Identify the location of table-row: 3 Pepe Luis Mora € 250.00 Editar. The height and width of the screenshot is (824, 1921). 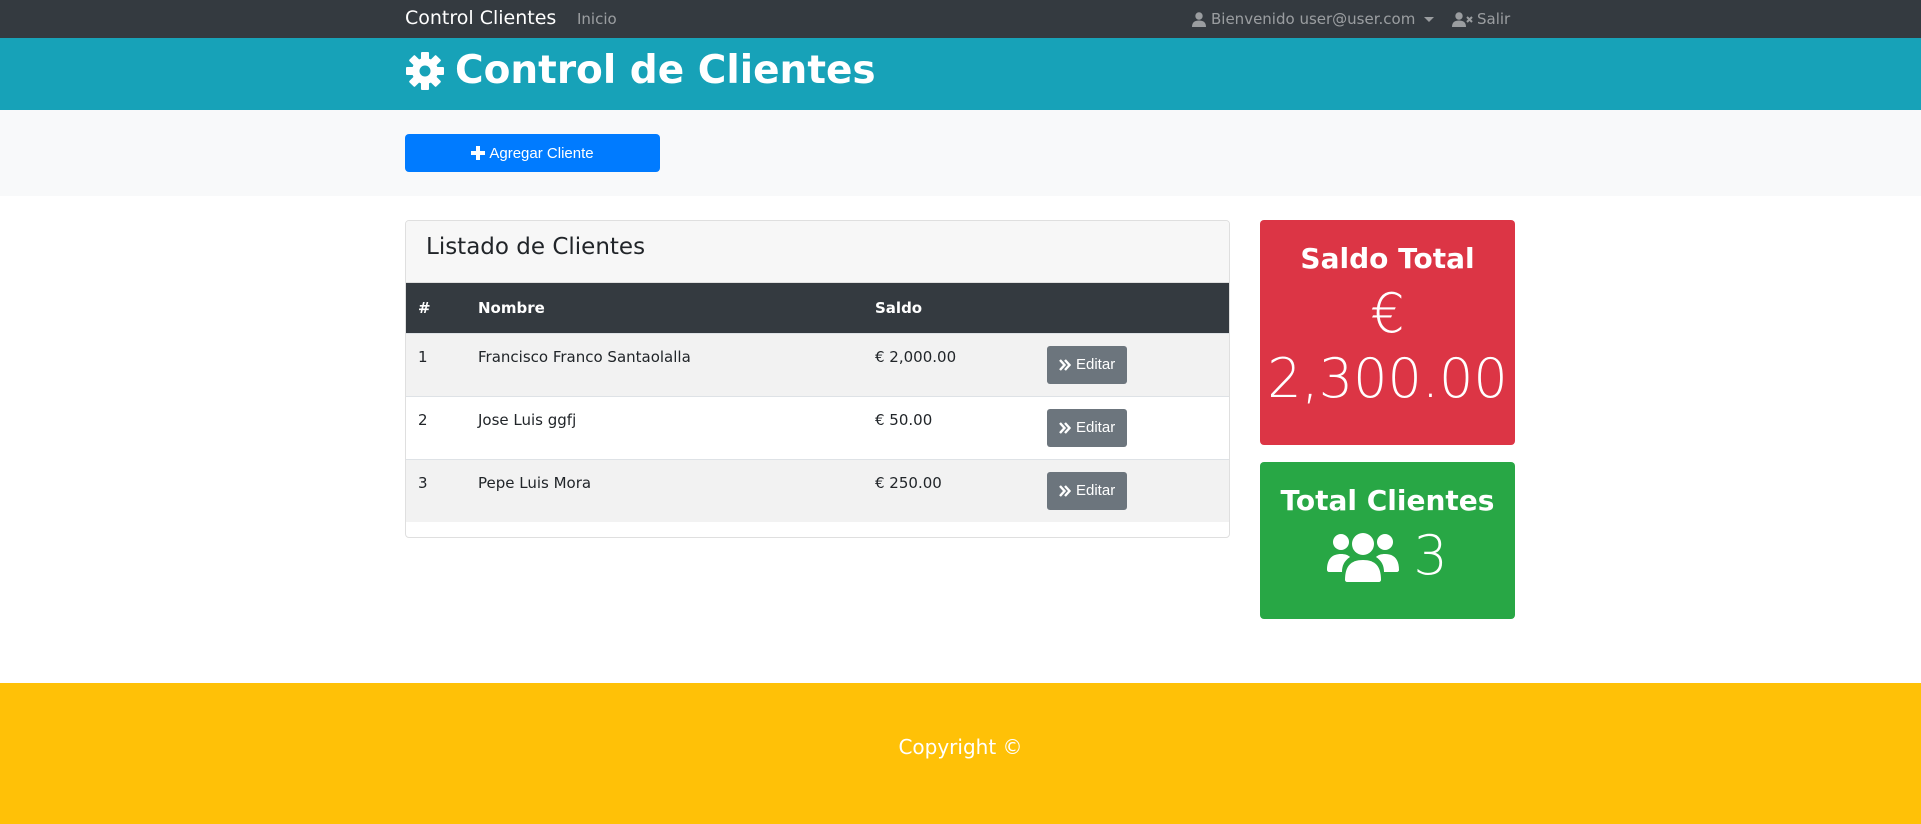
(817, 490).